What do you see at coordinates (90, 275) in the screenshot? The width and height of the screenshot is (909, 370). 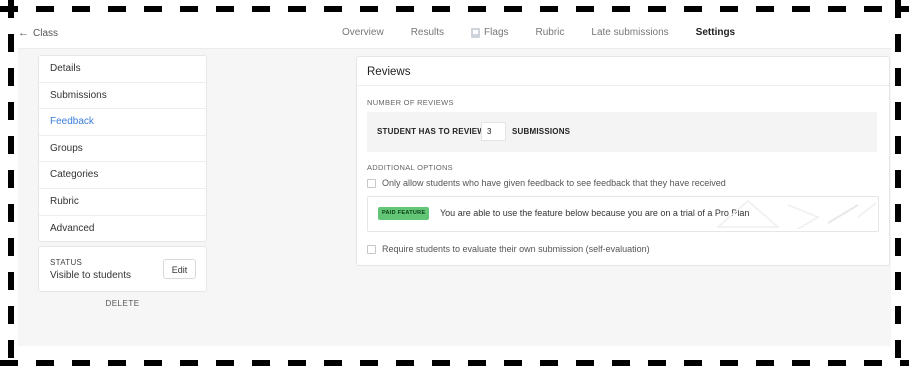 I see `status-value: Visible to students` at bounding box center [90, 275].